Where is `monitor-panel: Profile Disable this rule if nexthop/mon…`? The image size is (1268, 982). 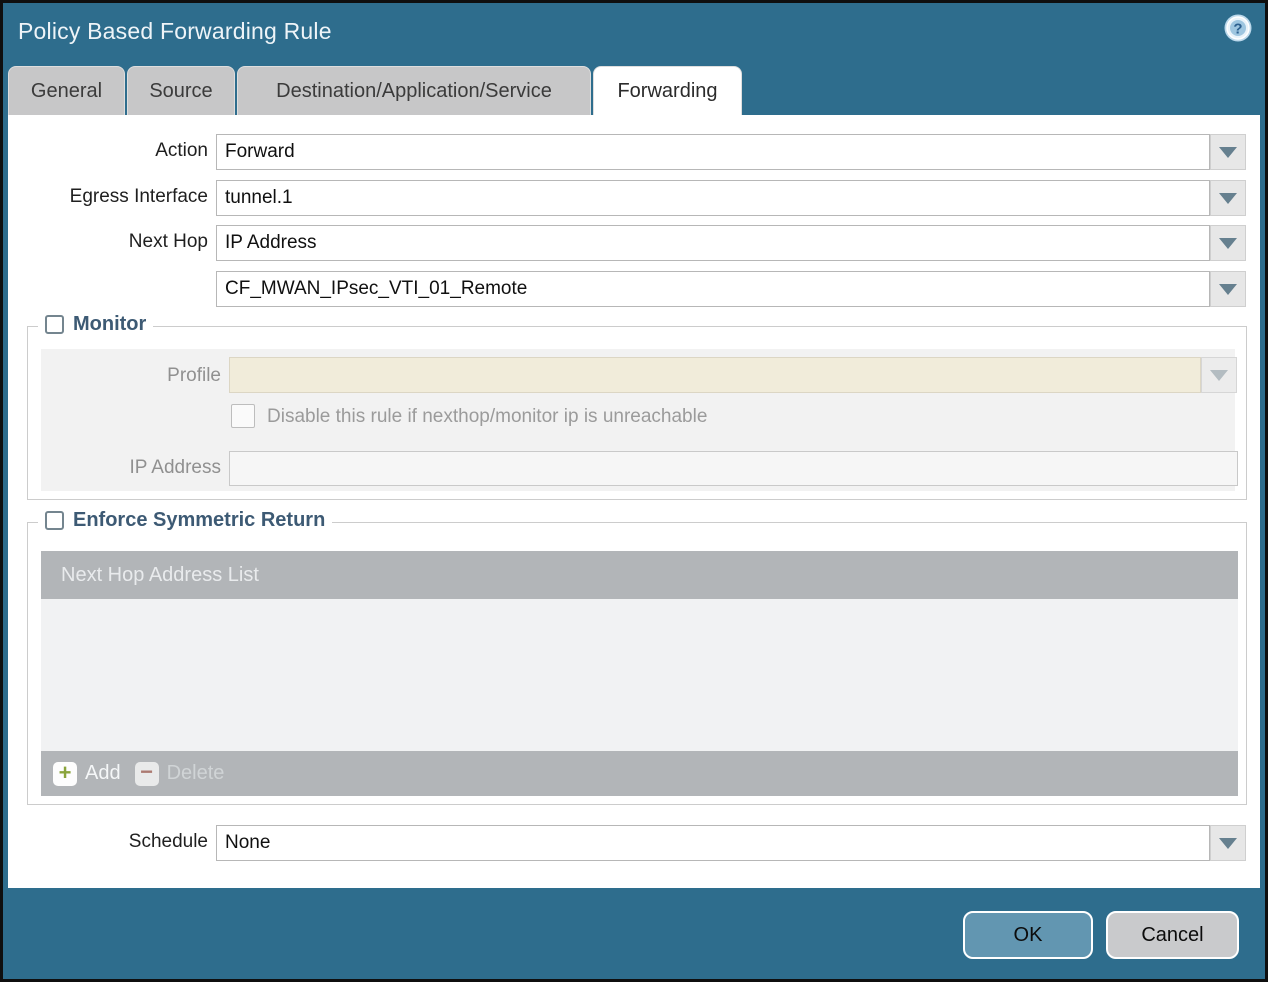
monitor-panel: Profile Disable this rule if nexthop/mon… is located at coordinates (639, 420).